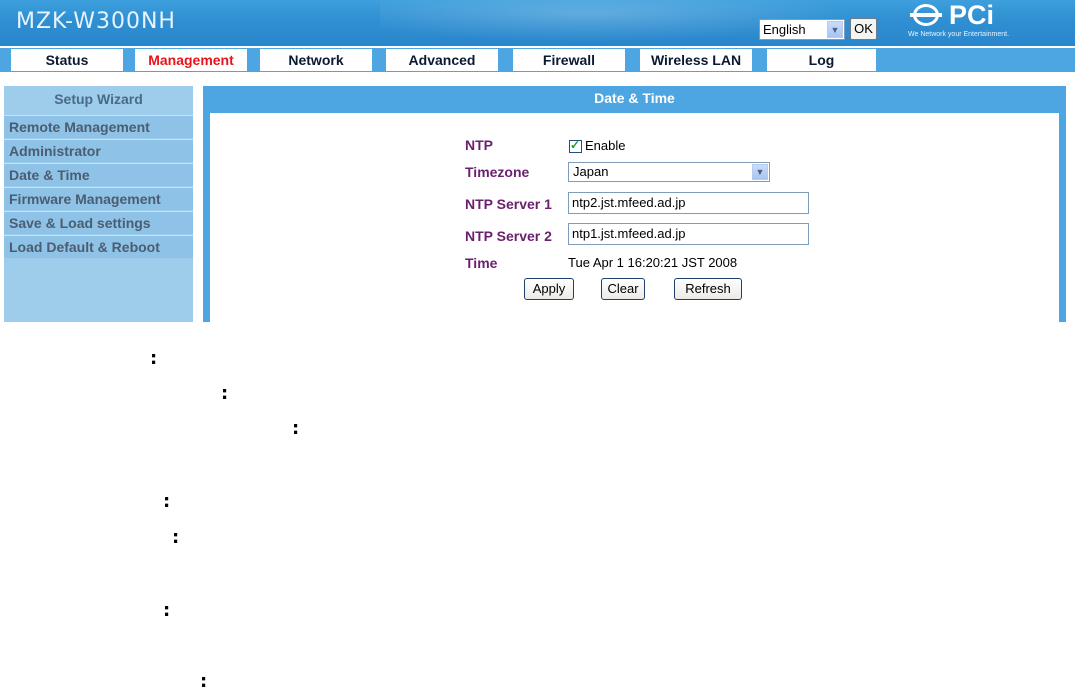  Describe the element at coordinates (98, 246) in the screenshot. I see `sidebar-item-load-default-reboot: Load Default & Reboot` at that location.